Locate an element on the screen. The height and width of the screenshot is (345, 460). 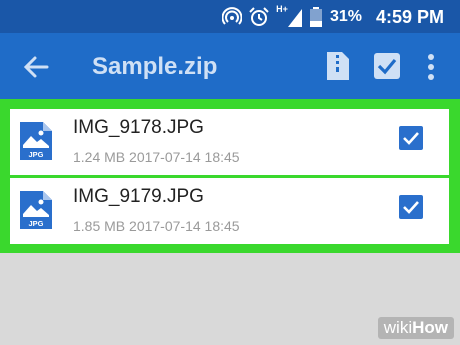
battery-percent: 31% is located at coordinates (345, 16).